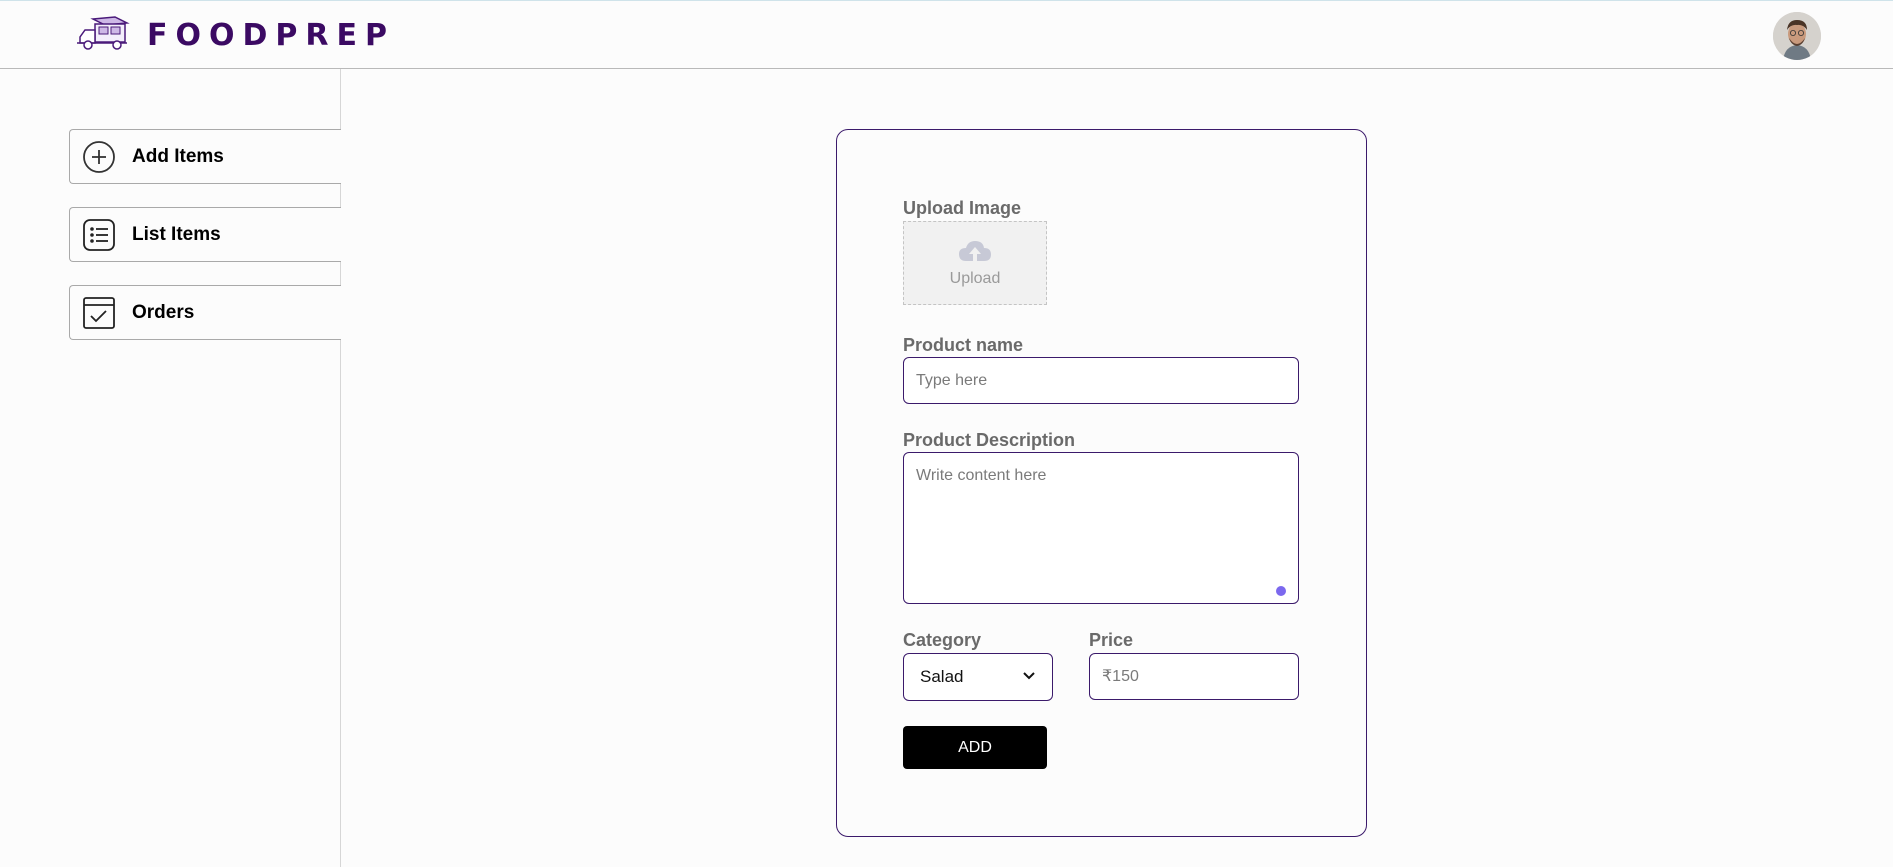 The image size is (1893, 867). Describe the element at coordinates (942, 640) in the screenshot. I see `category-label: Category` at that location.